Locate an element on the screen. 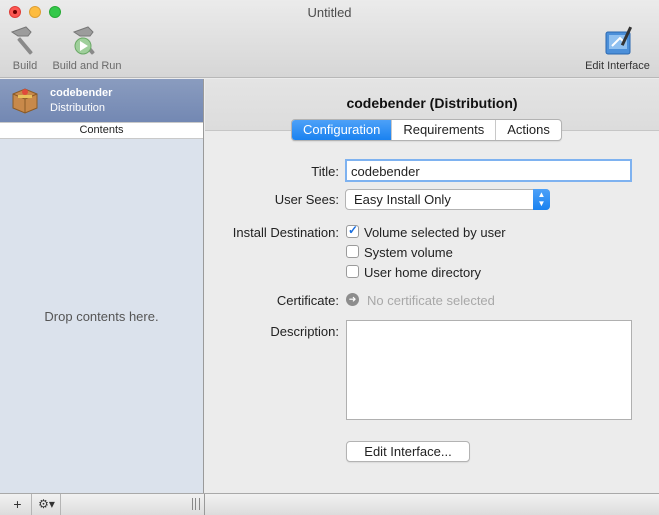 The width and height of the screenshot is (659, 515). volume-selected-label: Volume selected by user is located at coordinates (435, 232).